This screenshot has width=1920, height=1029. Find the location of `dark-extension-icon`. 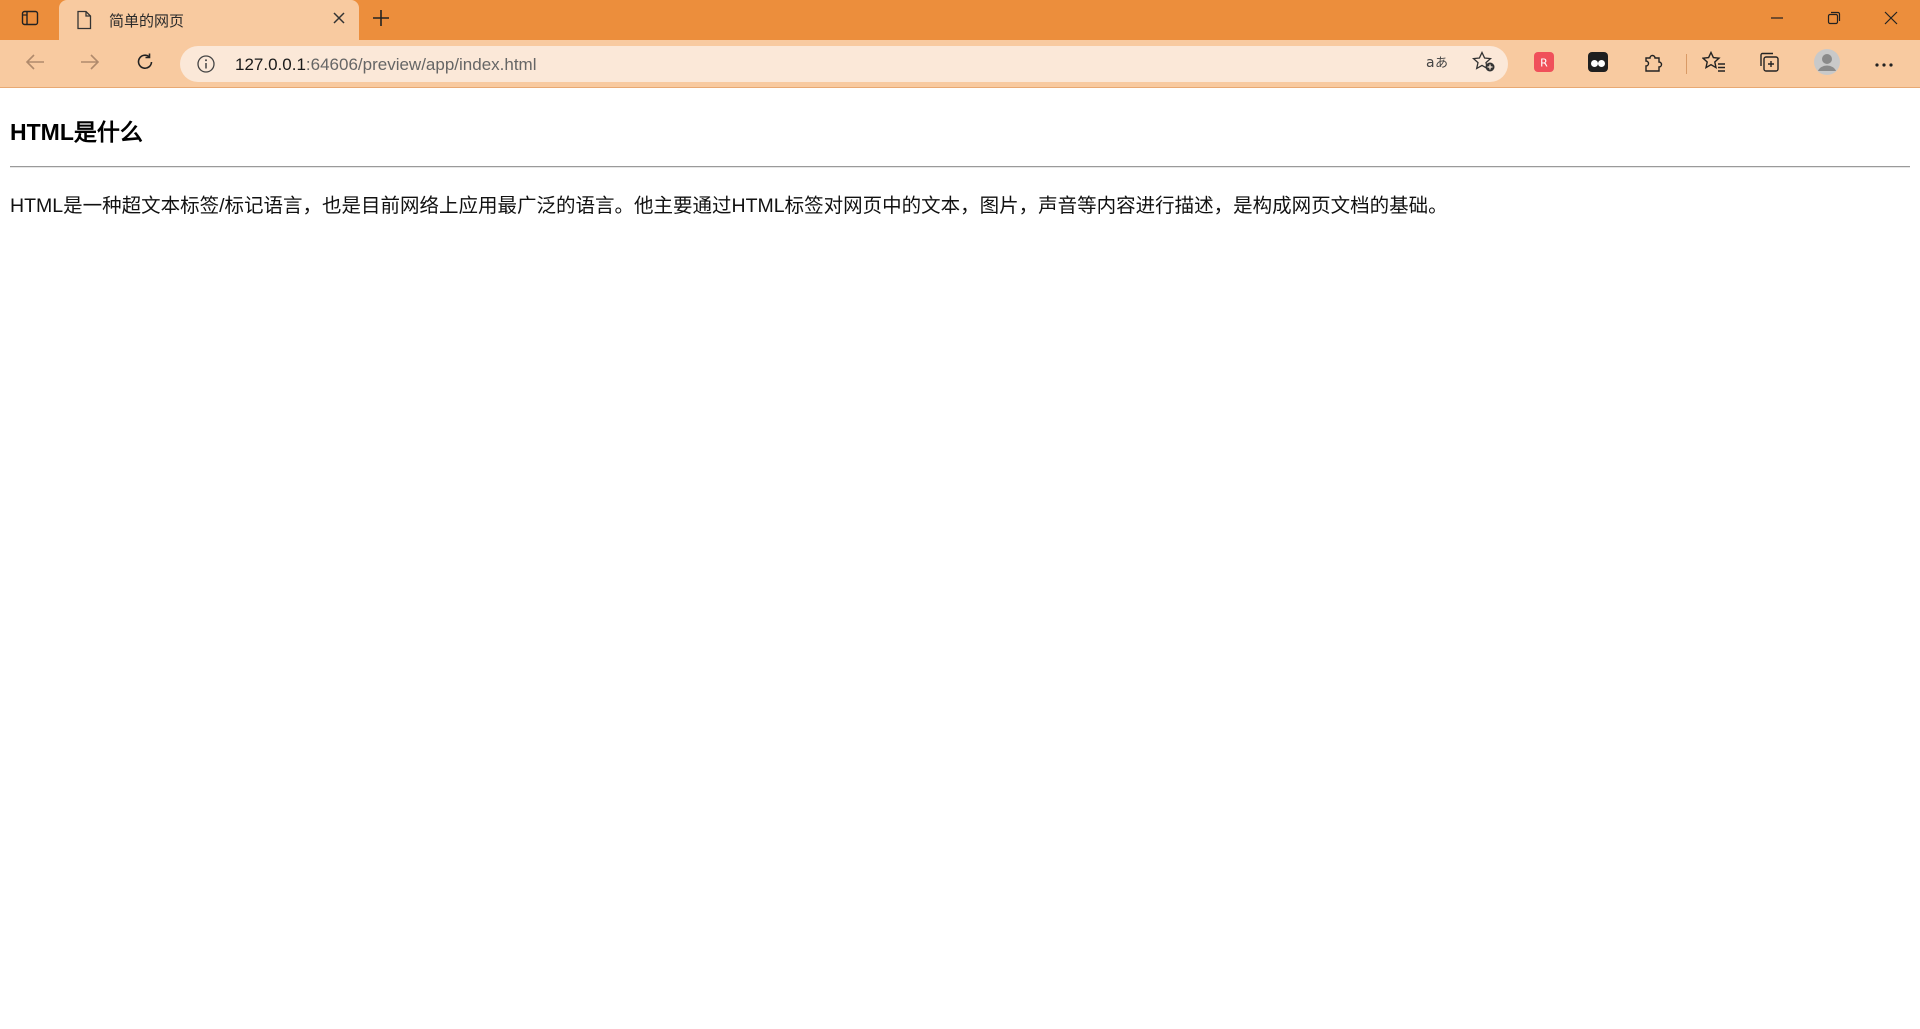

dark-extension-icon is located at coordinates (1598, 64).